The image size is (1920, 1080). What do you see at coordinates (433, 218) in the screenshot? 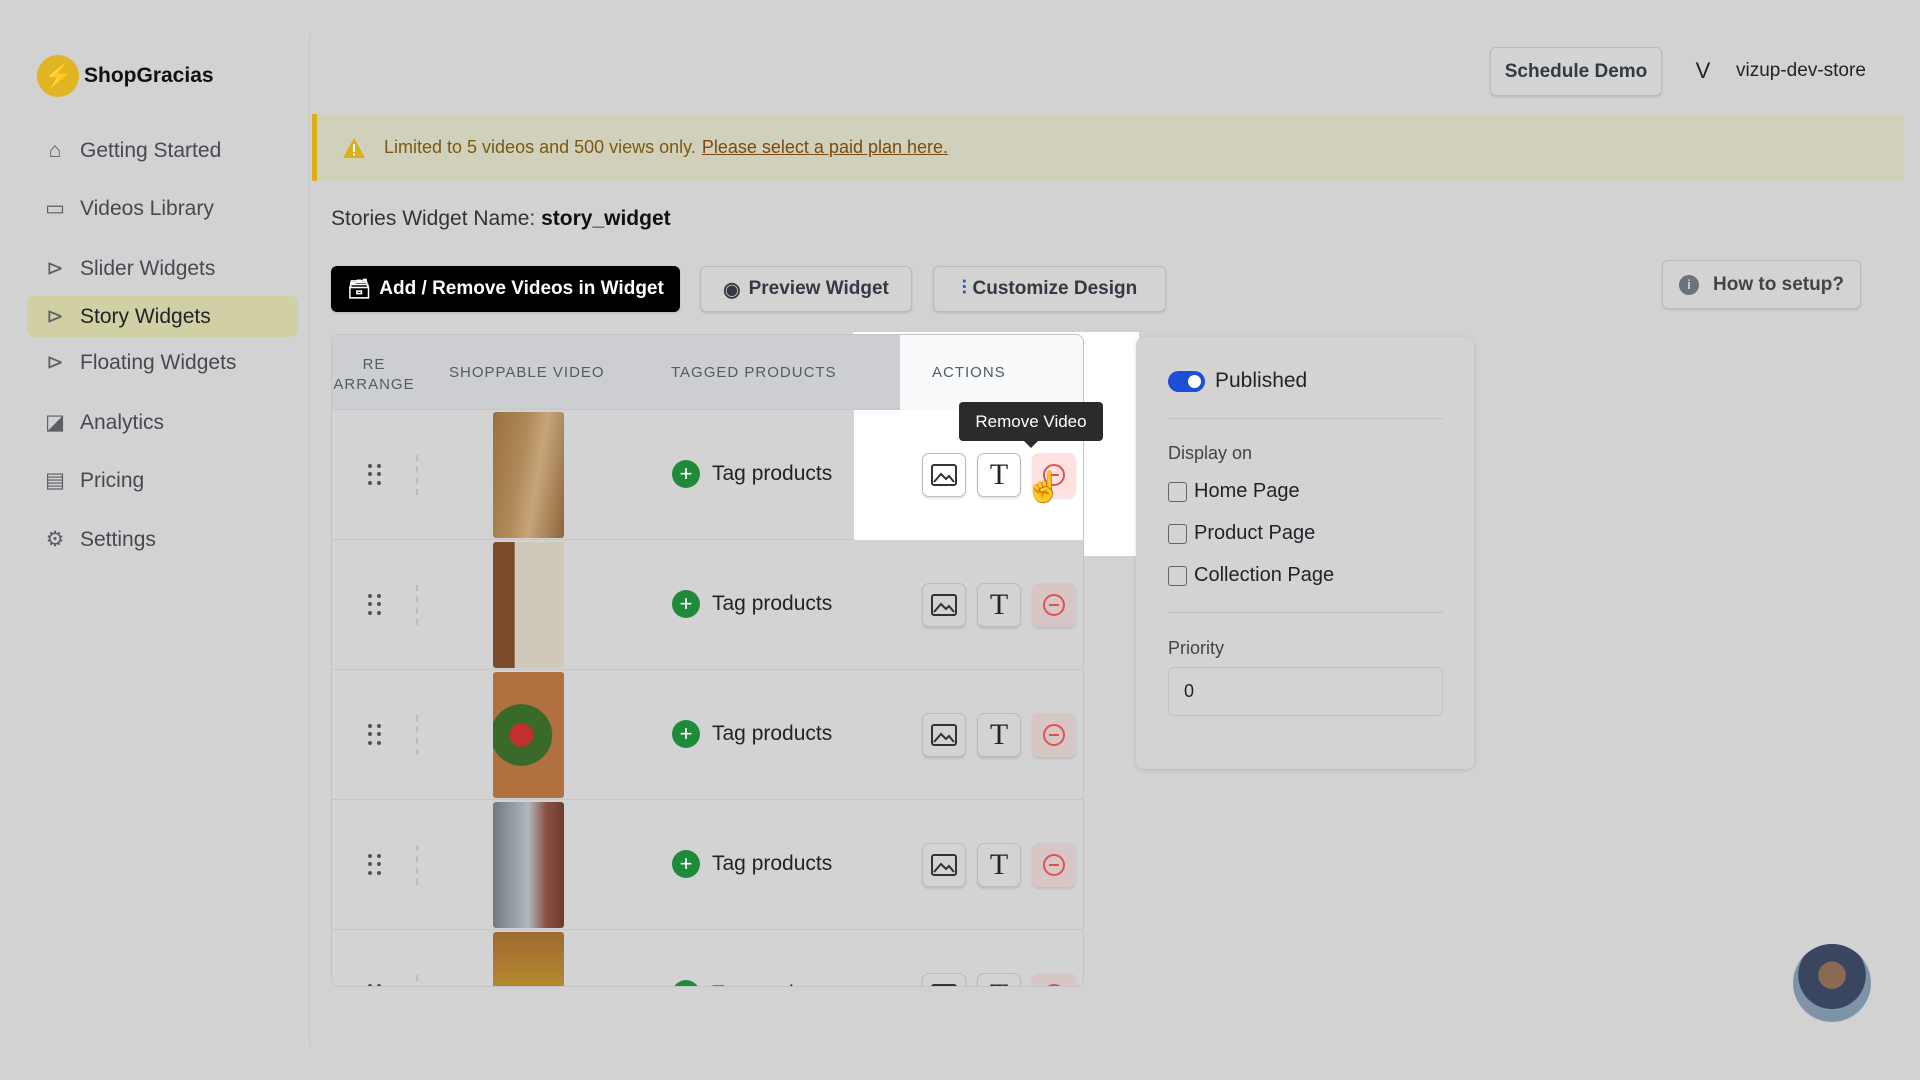
I see `widget-name-label: Stories Widget Name:` at bounding box center [433, 218].